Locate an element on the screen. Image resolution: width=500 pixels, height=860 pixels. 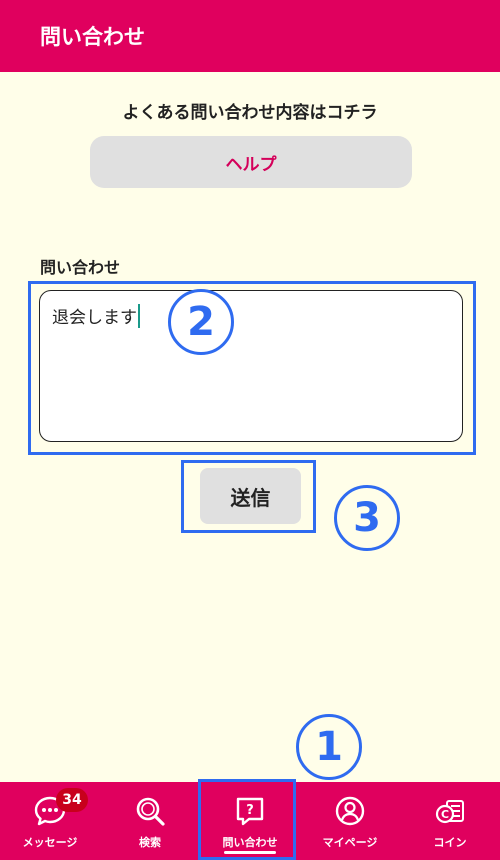
nav-label-mypage: マイページ is located at coordinates (350, 842).